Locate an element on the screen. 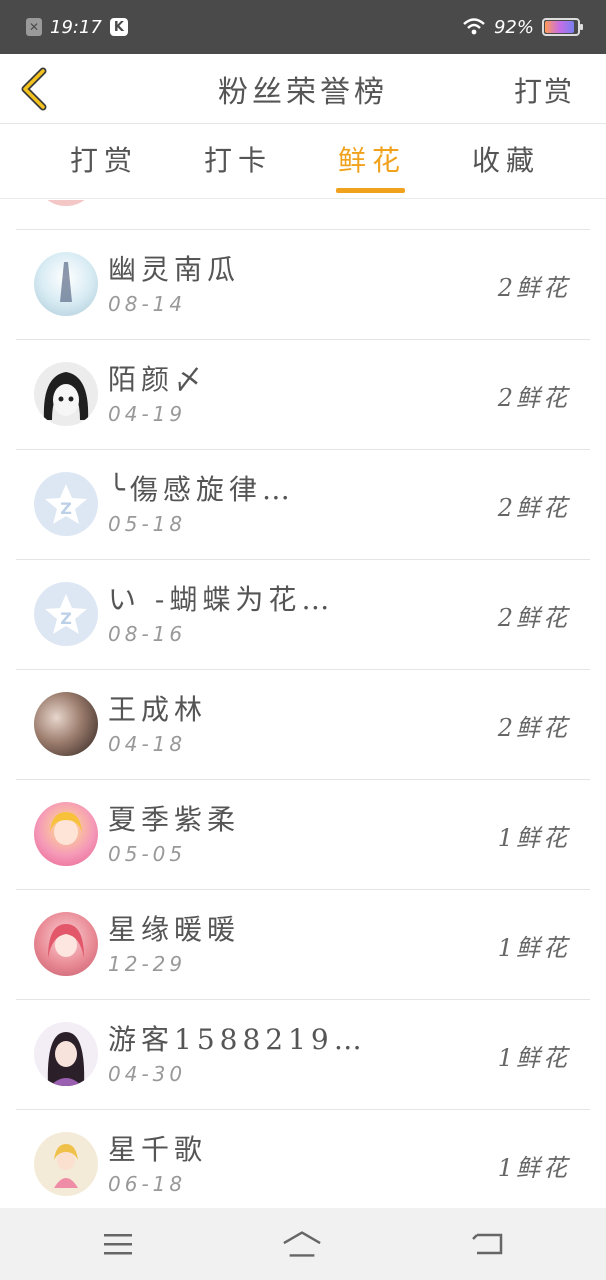 This screenshot has height=1280, width=606. battery-icon is located at coordinates (562, 27).